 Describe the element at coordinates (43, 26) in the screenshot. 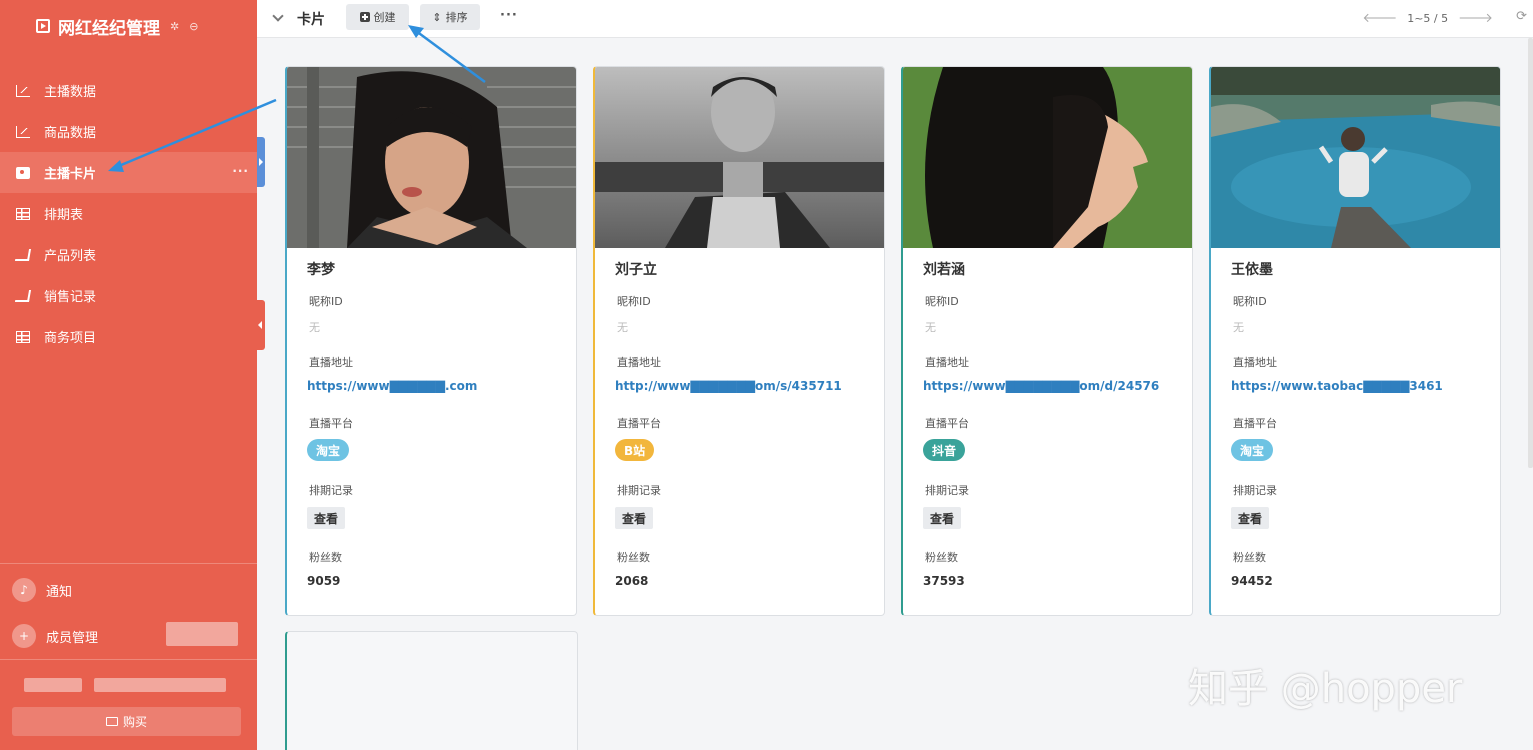

I see `app-logo-icon` at that location.